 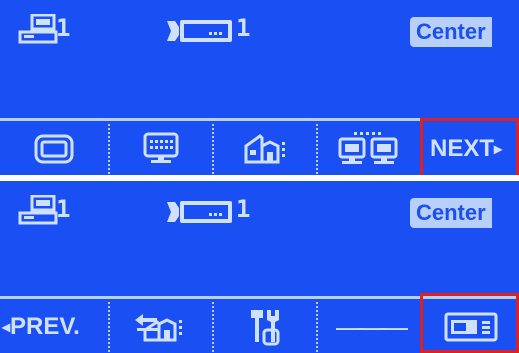 What do you see at coordinates (498, 149) in the screenshot?
I see `arrow-right-icon: ▸` at bounding box center [498, 149].